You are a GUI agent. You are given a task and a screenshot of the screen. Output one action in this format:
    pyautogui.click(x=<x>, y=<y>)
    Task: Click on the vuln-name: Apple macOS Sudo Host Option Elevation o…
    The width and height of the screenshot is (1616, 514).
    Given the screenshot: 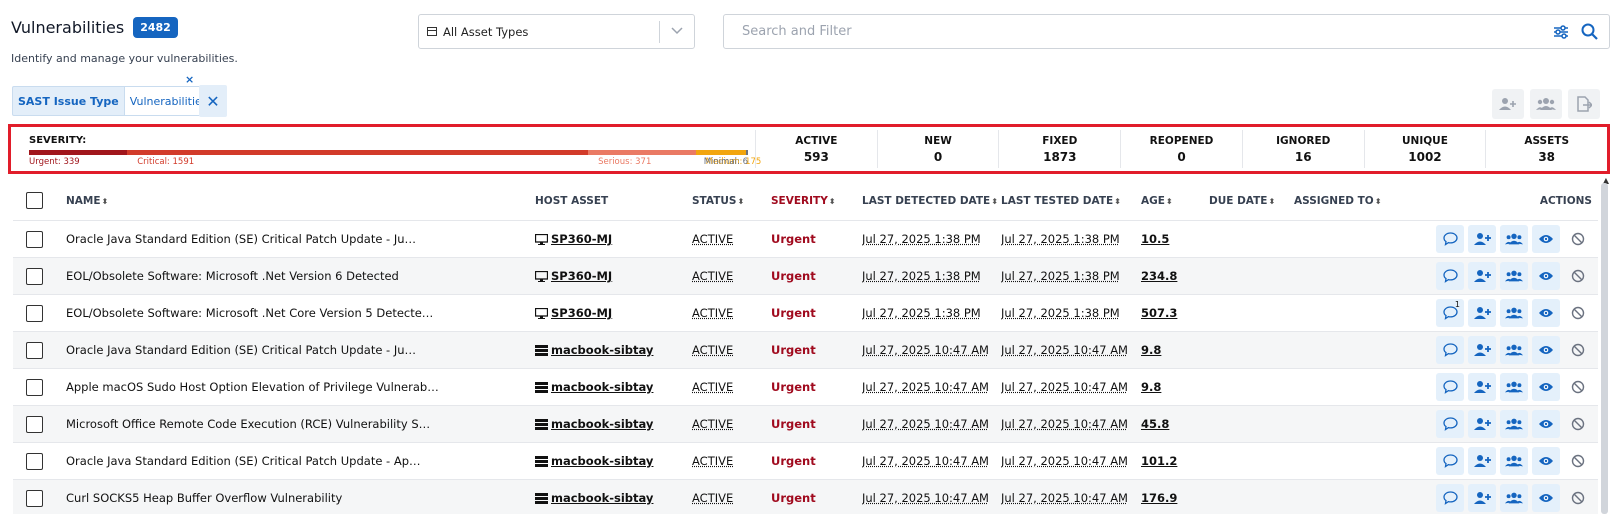 What is the action you would take?
    pyautogui.click(x=300, y=387)
    